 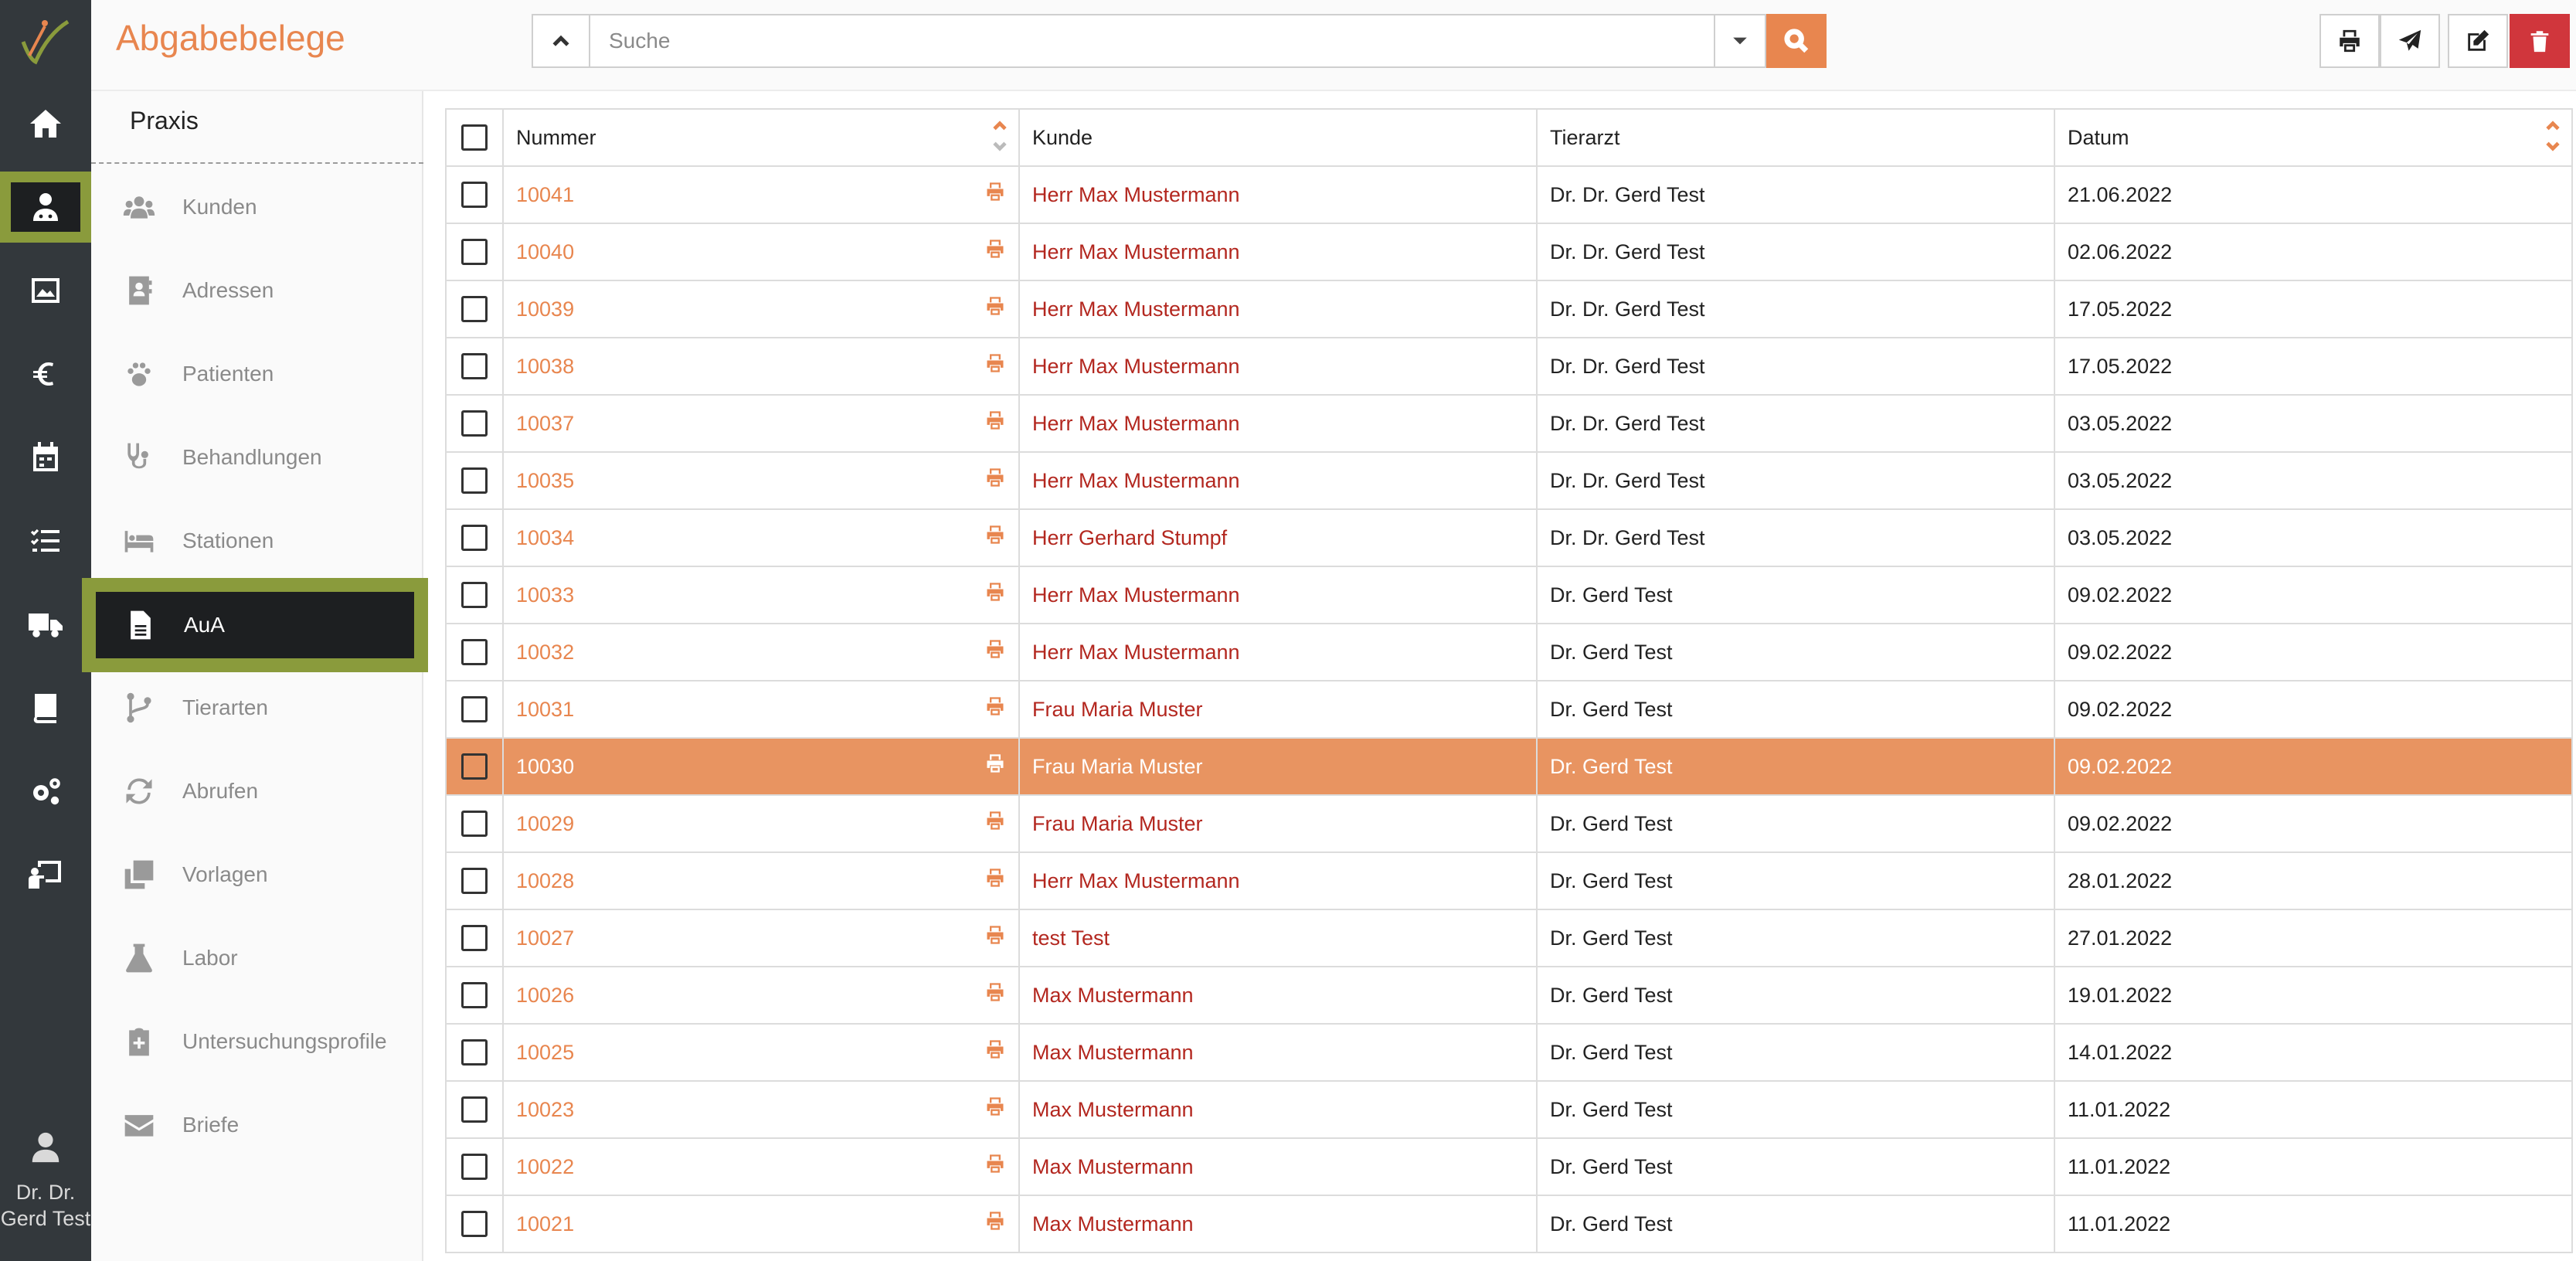 I want to click on nav-item-abrufen: Abrufen, so click(x=257, y=791).